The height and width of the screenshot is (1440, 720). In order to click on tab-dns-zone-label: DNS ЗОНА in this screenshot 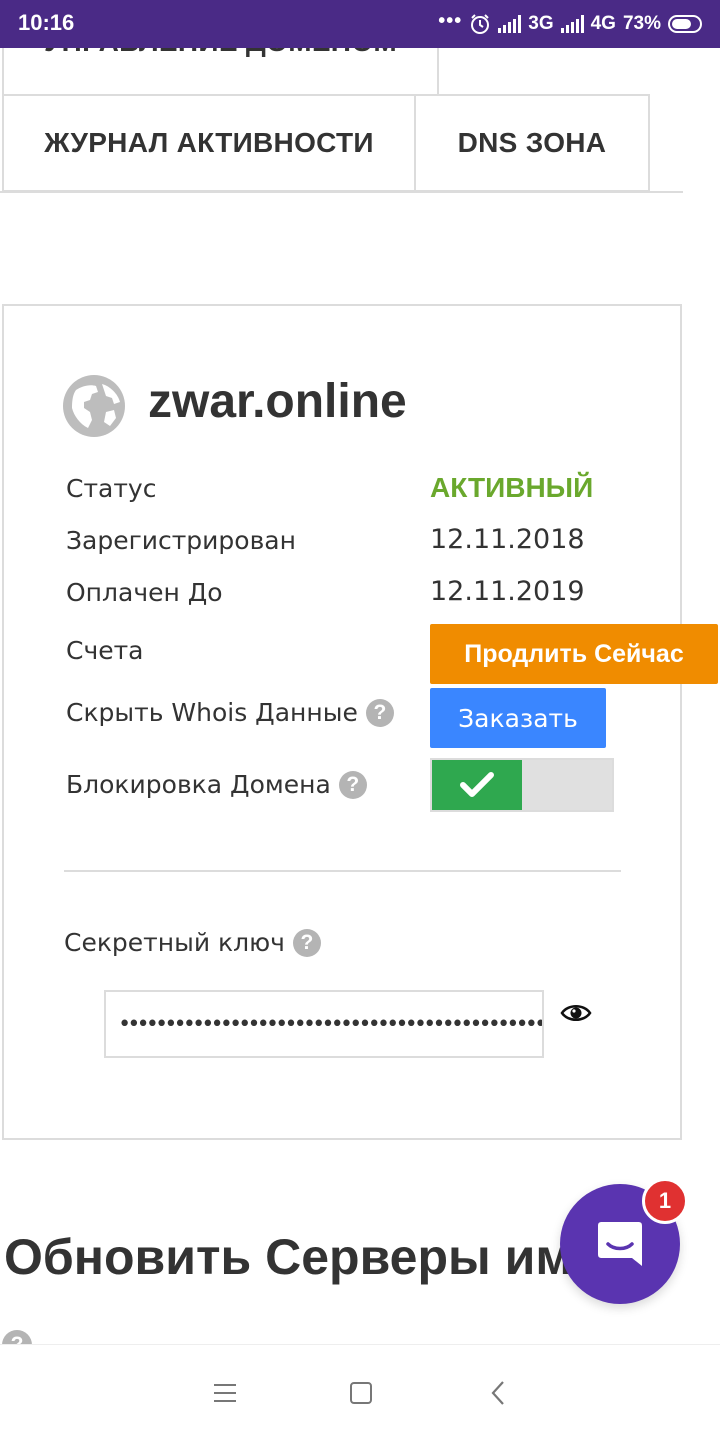, I will do `click(532, 142)`.